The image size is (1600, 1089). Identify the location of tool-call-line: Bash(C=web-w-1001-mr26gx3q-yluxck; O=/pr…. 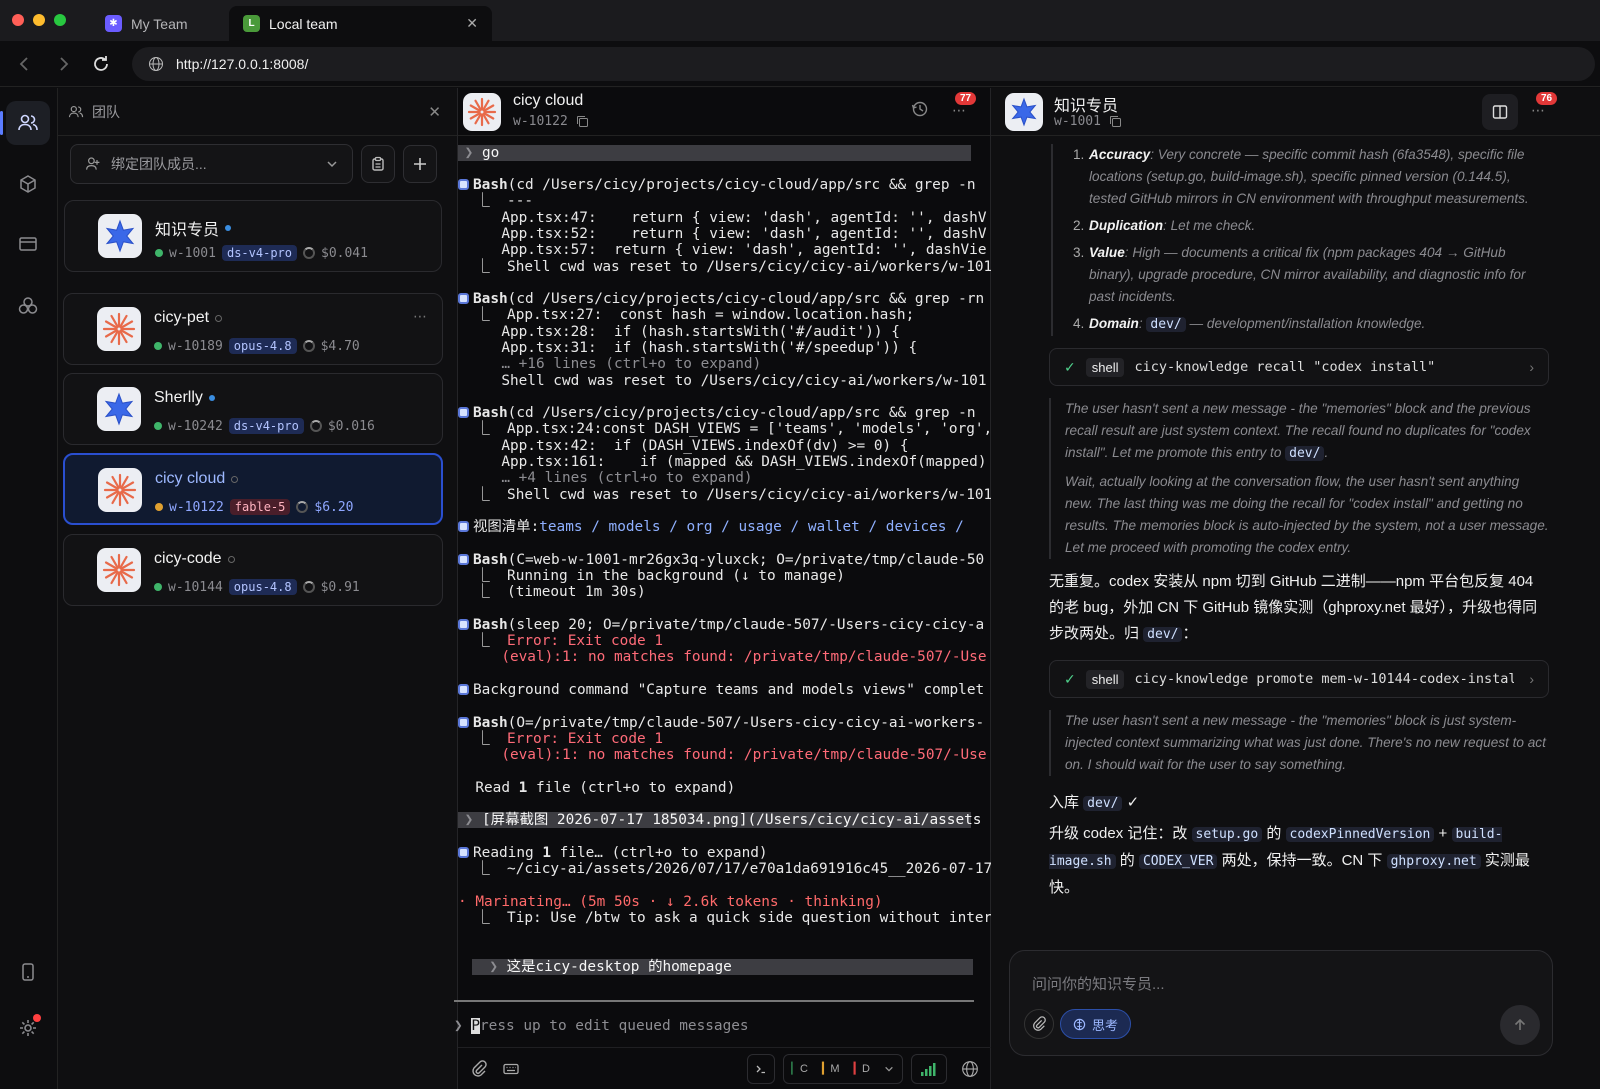
(721, 560).